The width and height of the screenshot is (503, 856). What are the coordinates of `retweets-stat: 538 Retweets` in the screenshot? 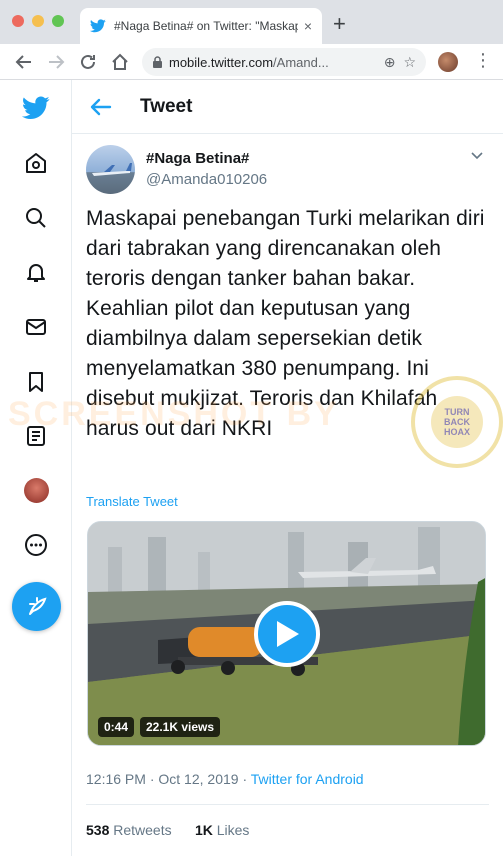 It's located at (129, 830).